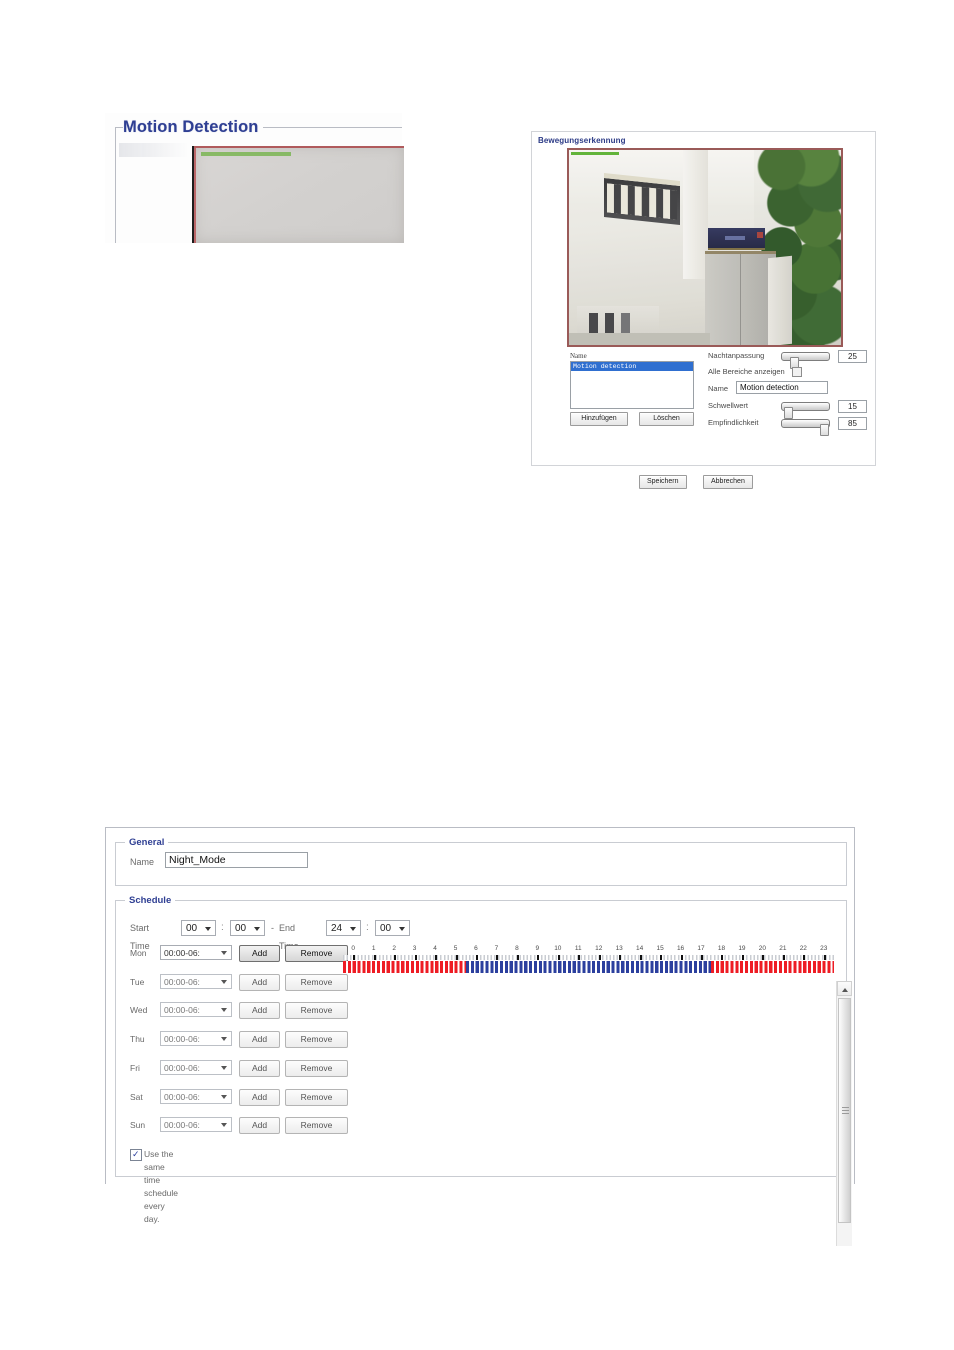 The width and height of the screenshot is (954, 1350). I want to click on timeline-bar, so click(588, 967).